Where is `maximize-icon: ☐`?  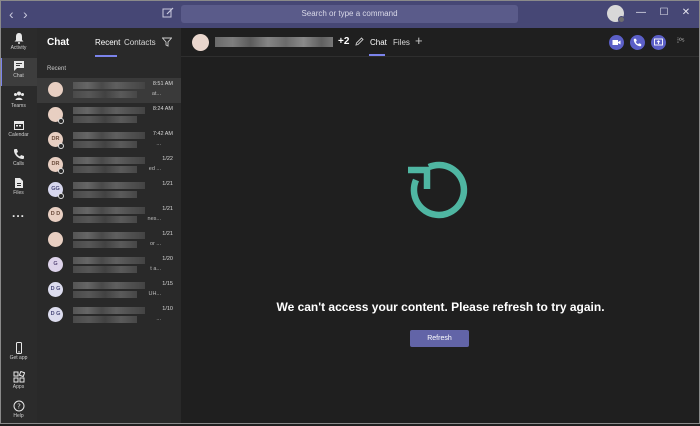 maximize-icon: ☐ is located at coordinates (664, 13).